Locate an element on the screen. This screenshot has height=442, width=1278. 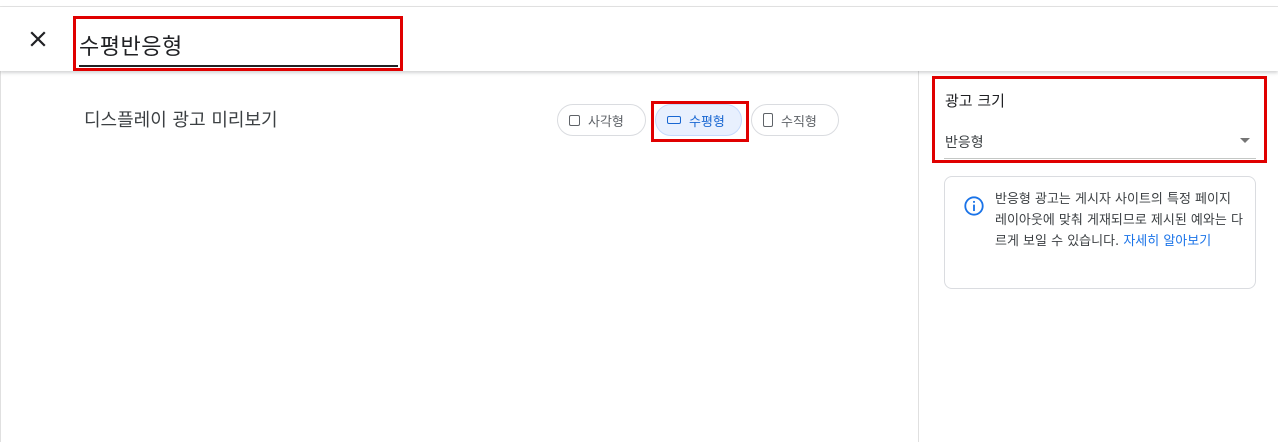
chip-square: 사각형 is located at coordinates (601, 120).